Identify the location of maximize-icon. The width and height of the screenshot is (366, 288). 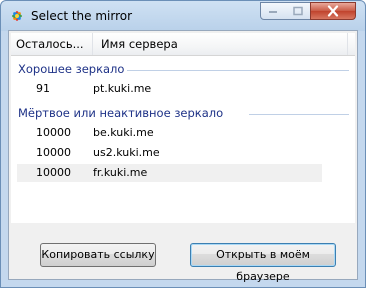
(297, 11).